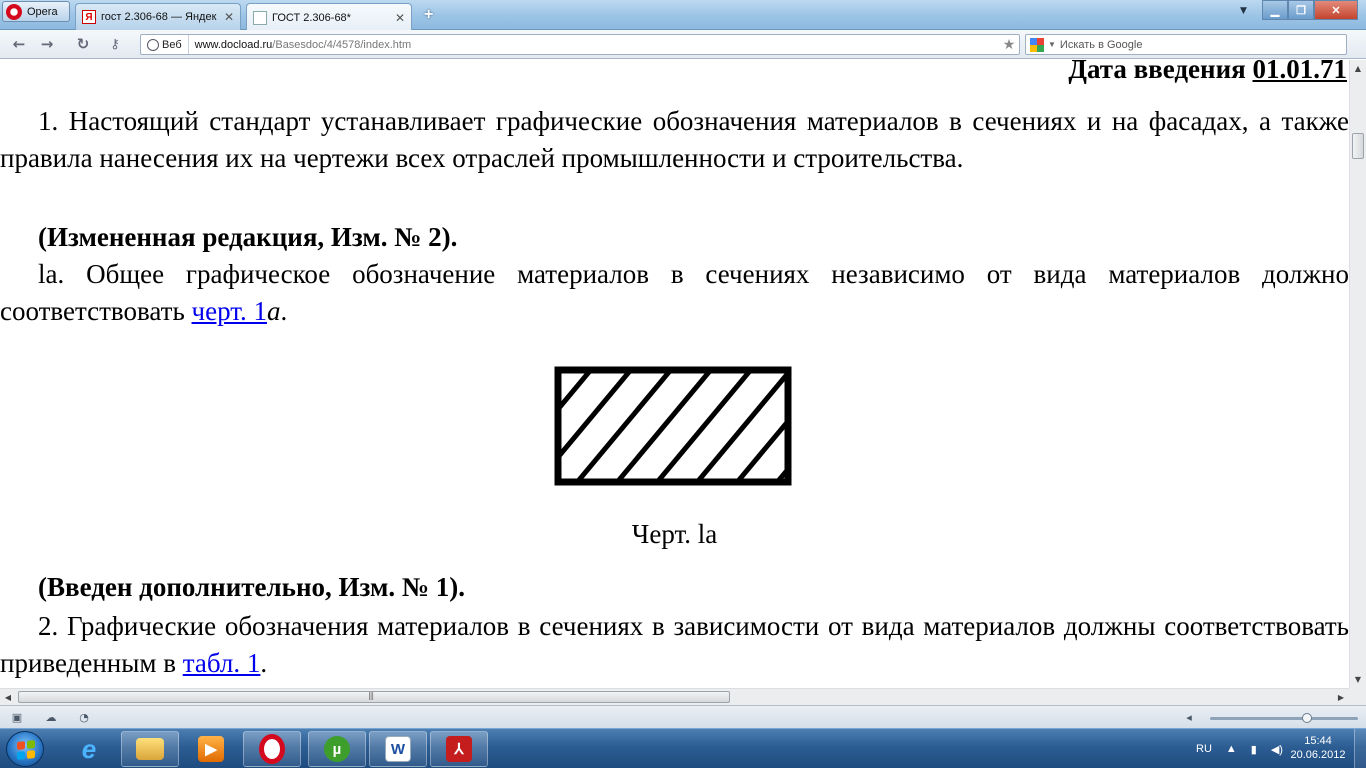 The height and width of the screenshot is (768, 1366). What do you see at coordinates (1101, 44) in the screenshot?
I see `search-placeholder: Искать в Google` at bounding box center [1101, 44].